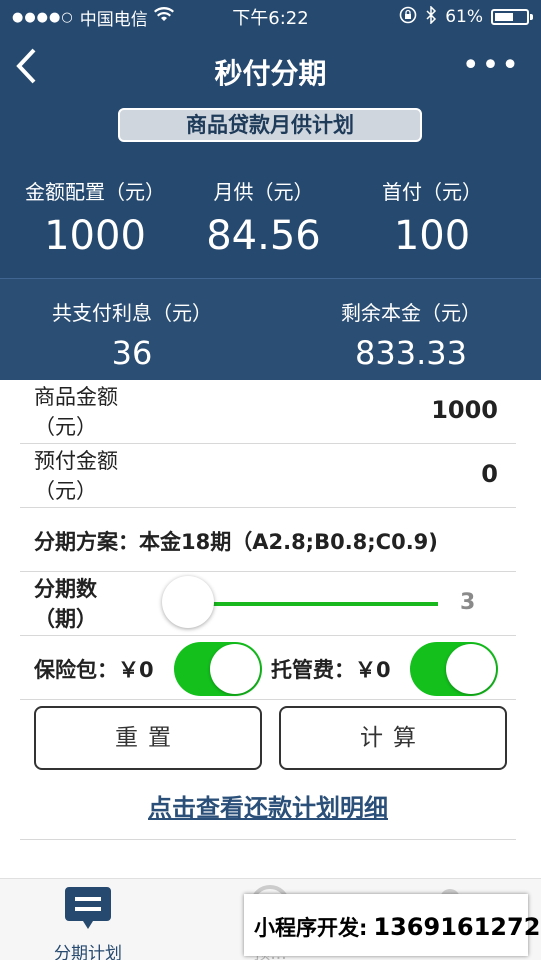  I want to click on stat-downpayment: 首付（元） 100, so click(432, 217).